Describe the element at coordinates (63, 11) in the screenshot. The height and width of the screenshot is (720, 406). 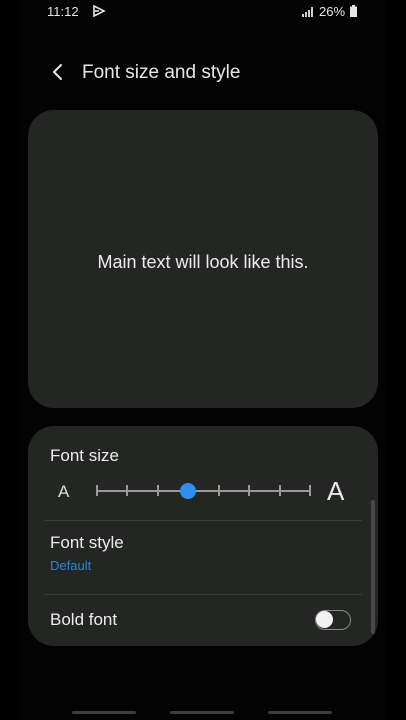
I see `status-time: 11:12` at that location.